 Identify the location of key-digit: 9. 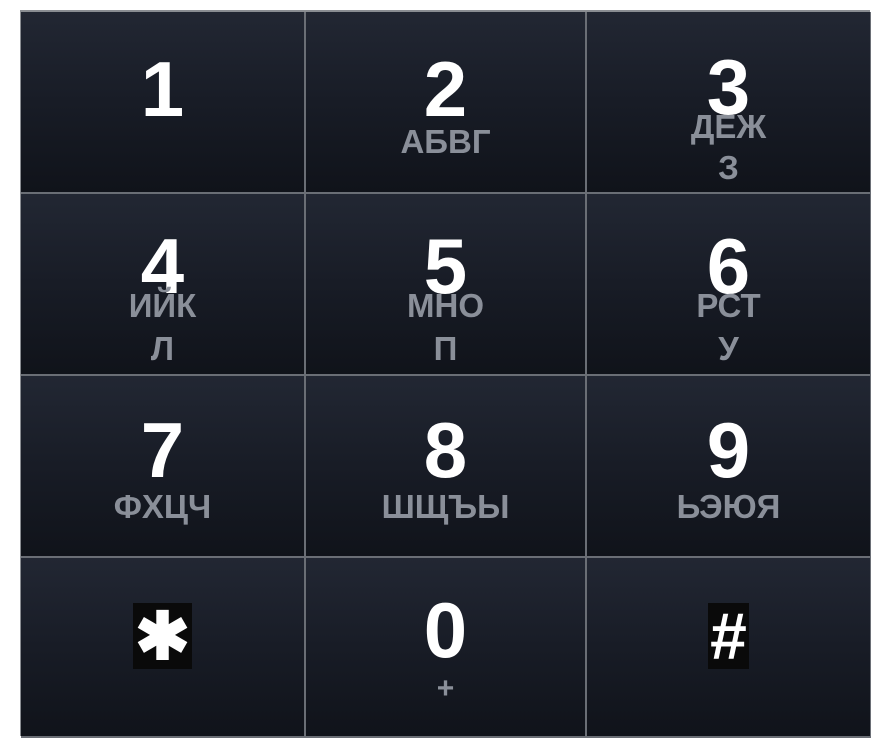
(728, 450).